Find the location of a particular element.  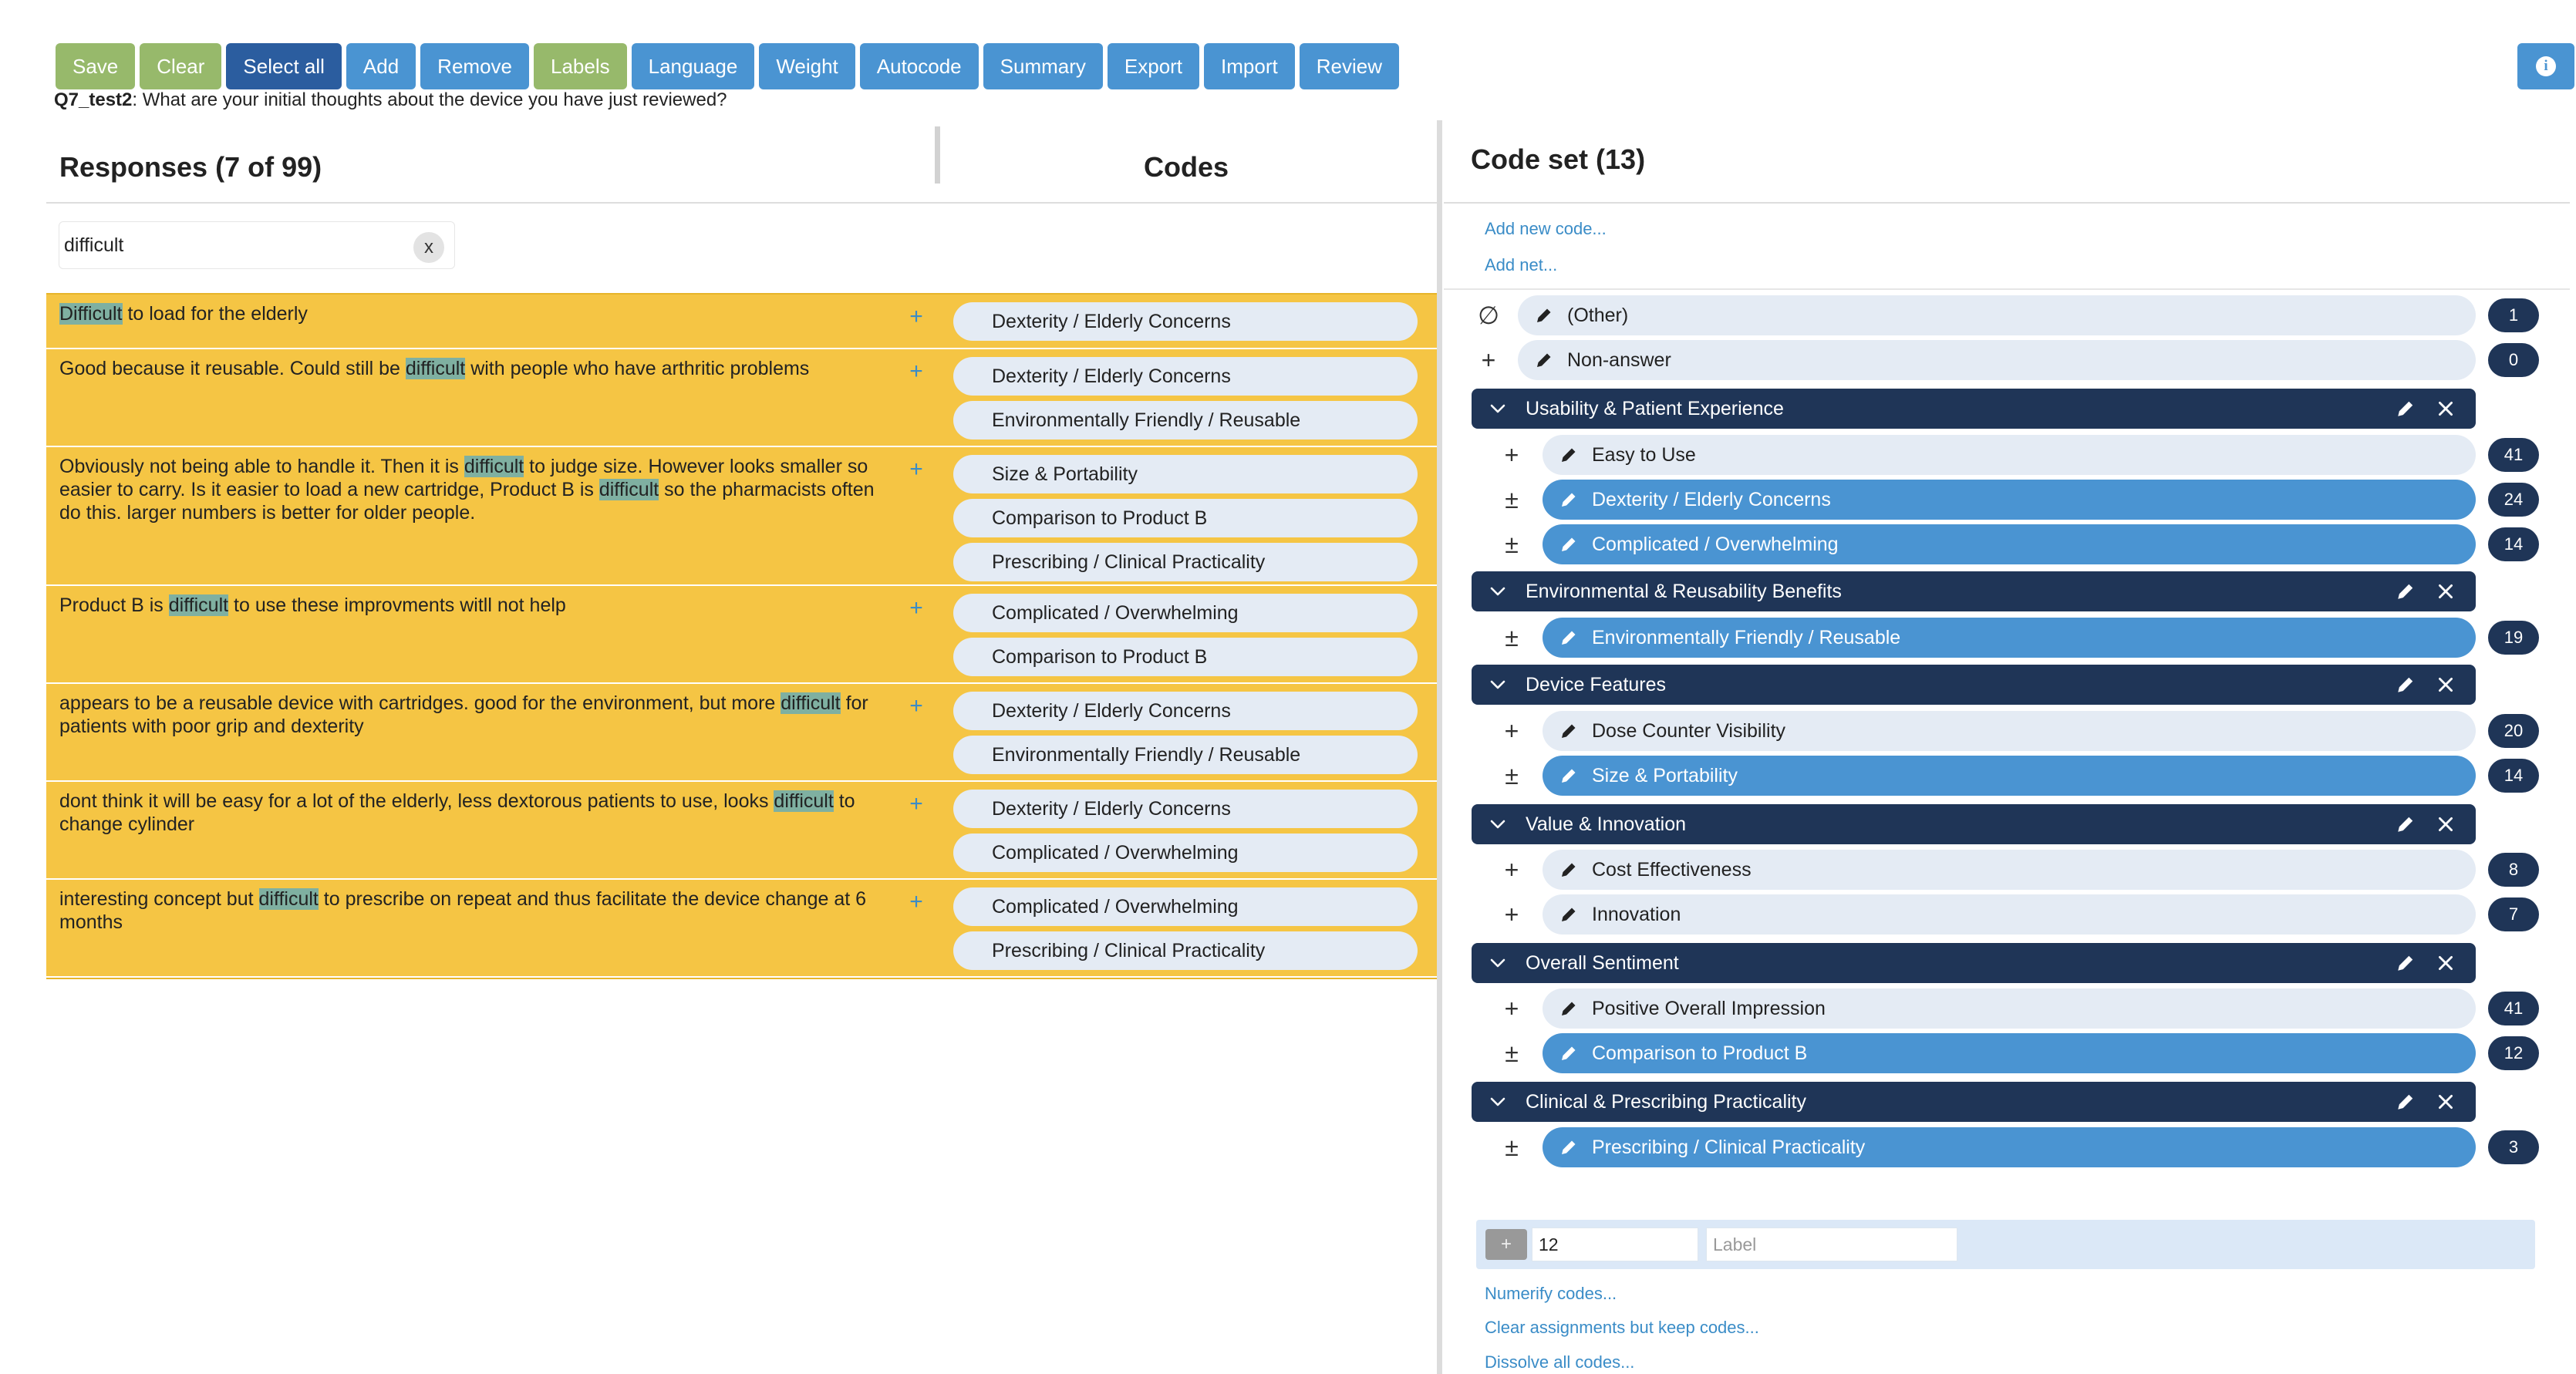

code-net-header: Device Features is located at coordinates (1974, 685).